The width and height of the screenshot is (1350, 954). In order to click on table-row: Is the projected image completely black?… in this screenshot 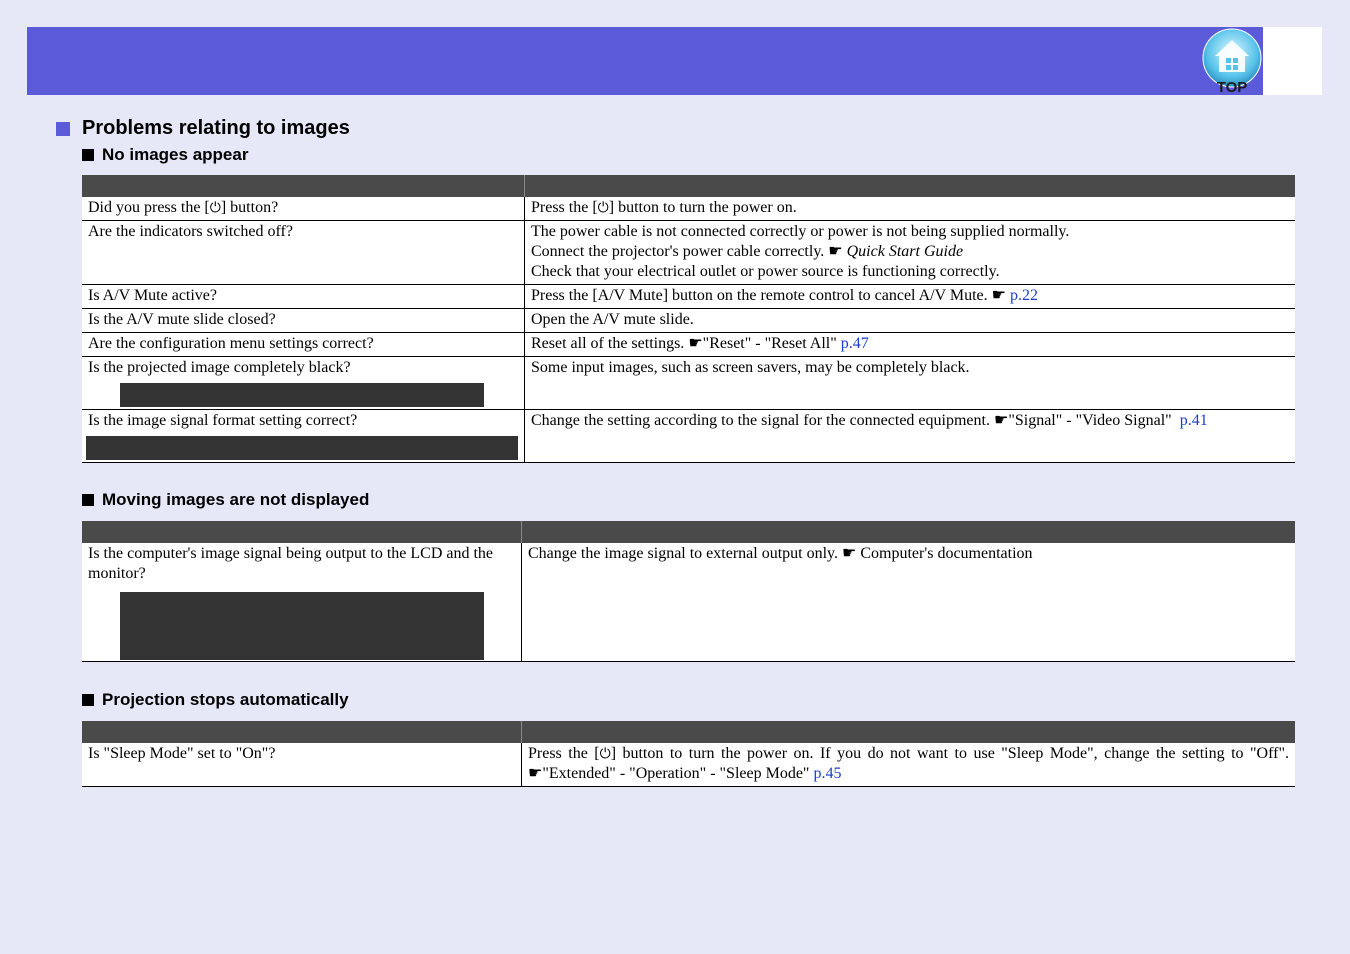, I will do `click(688, 383)`.